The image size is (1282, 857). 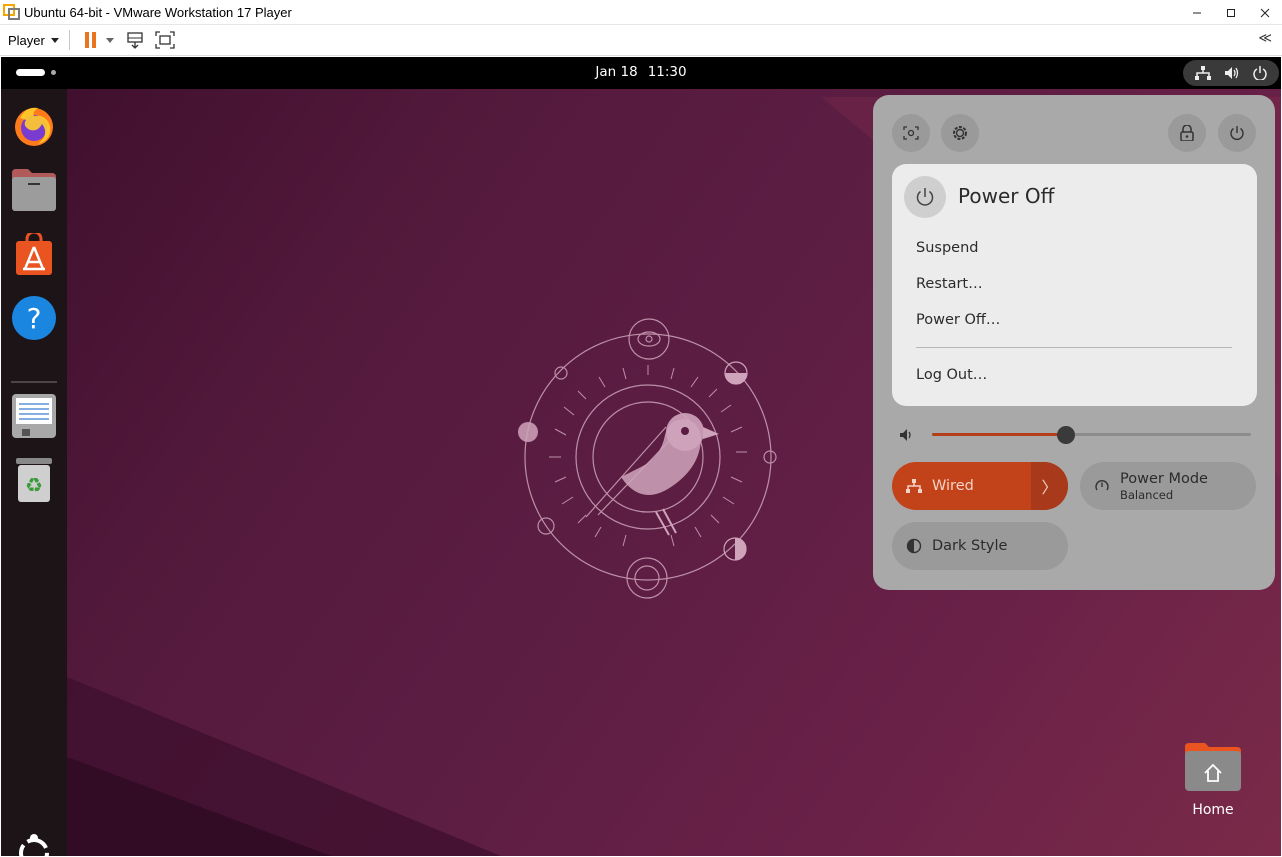 What do you see at coordinates (960, 133) in the screenshot?
I see `settings-icon` at bounding box center [960, 133].